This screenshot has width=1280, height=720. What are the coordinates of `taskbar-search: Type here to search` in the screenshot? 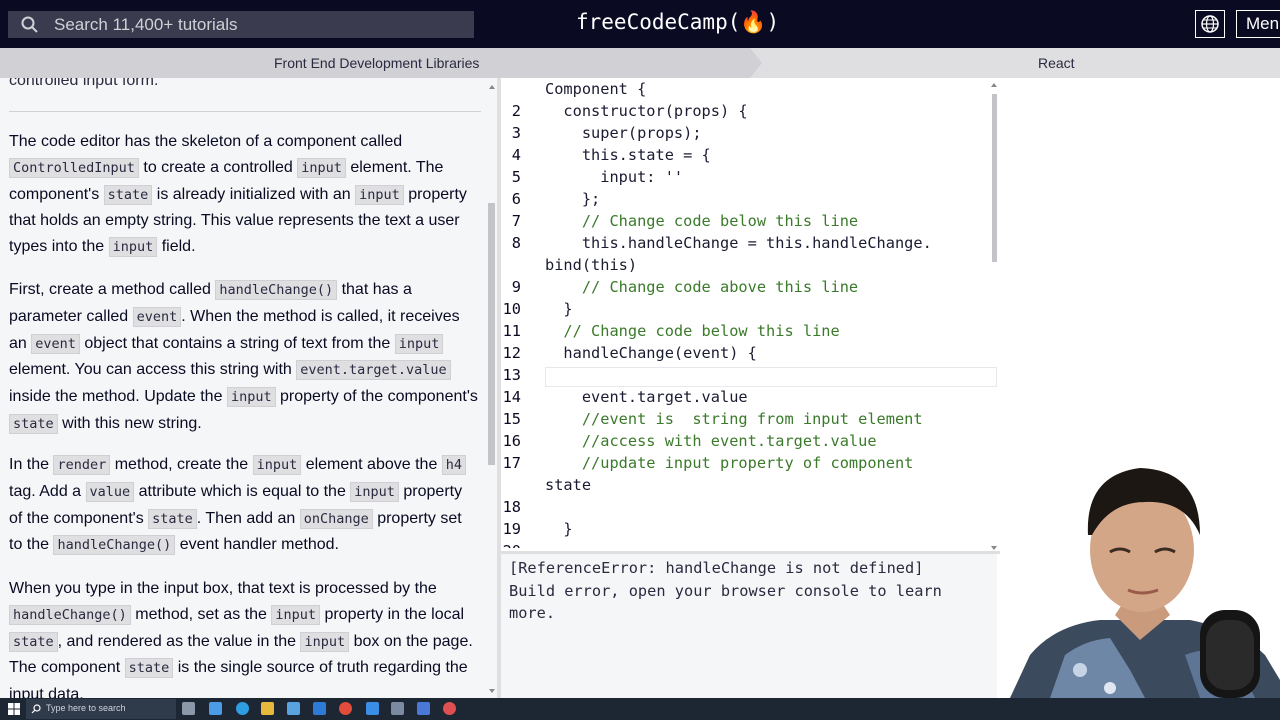 It's located at (101, 709).